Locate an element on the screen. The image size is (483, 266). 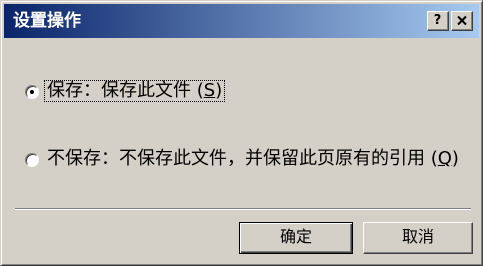
option-save-label: 保存：保存此文件 (S) is located at coordinates (134, 91).